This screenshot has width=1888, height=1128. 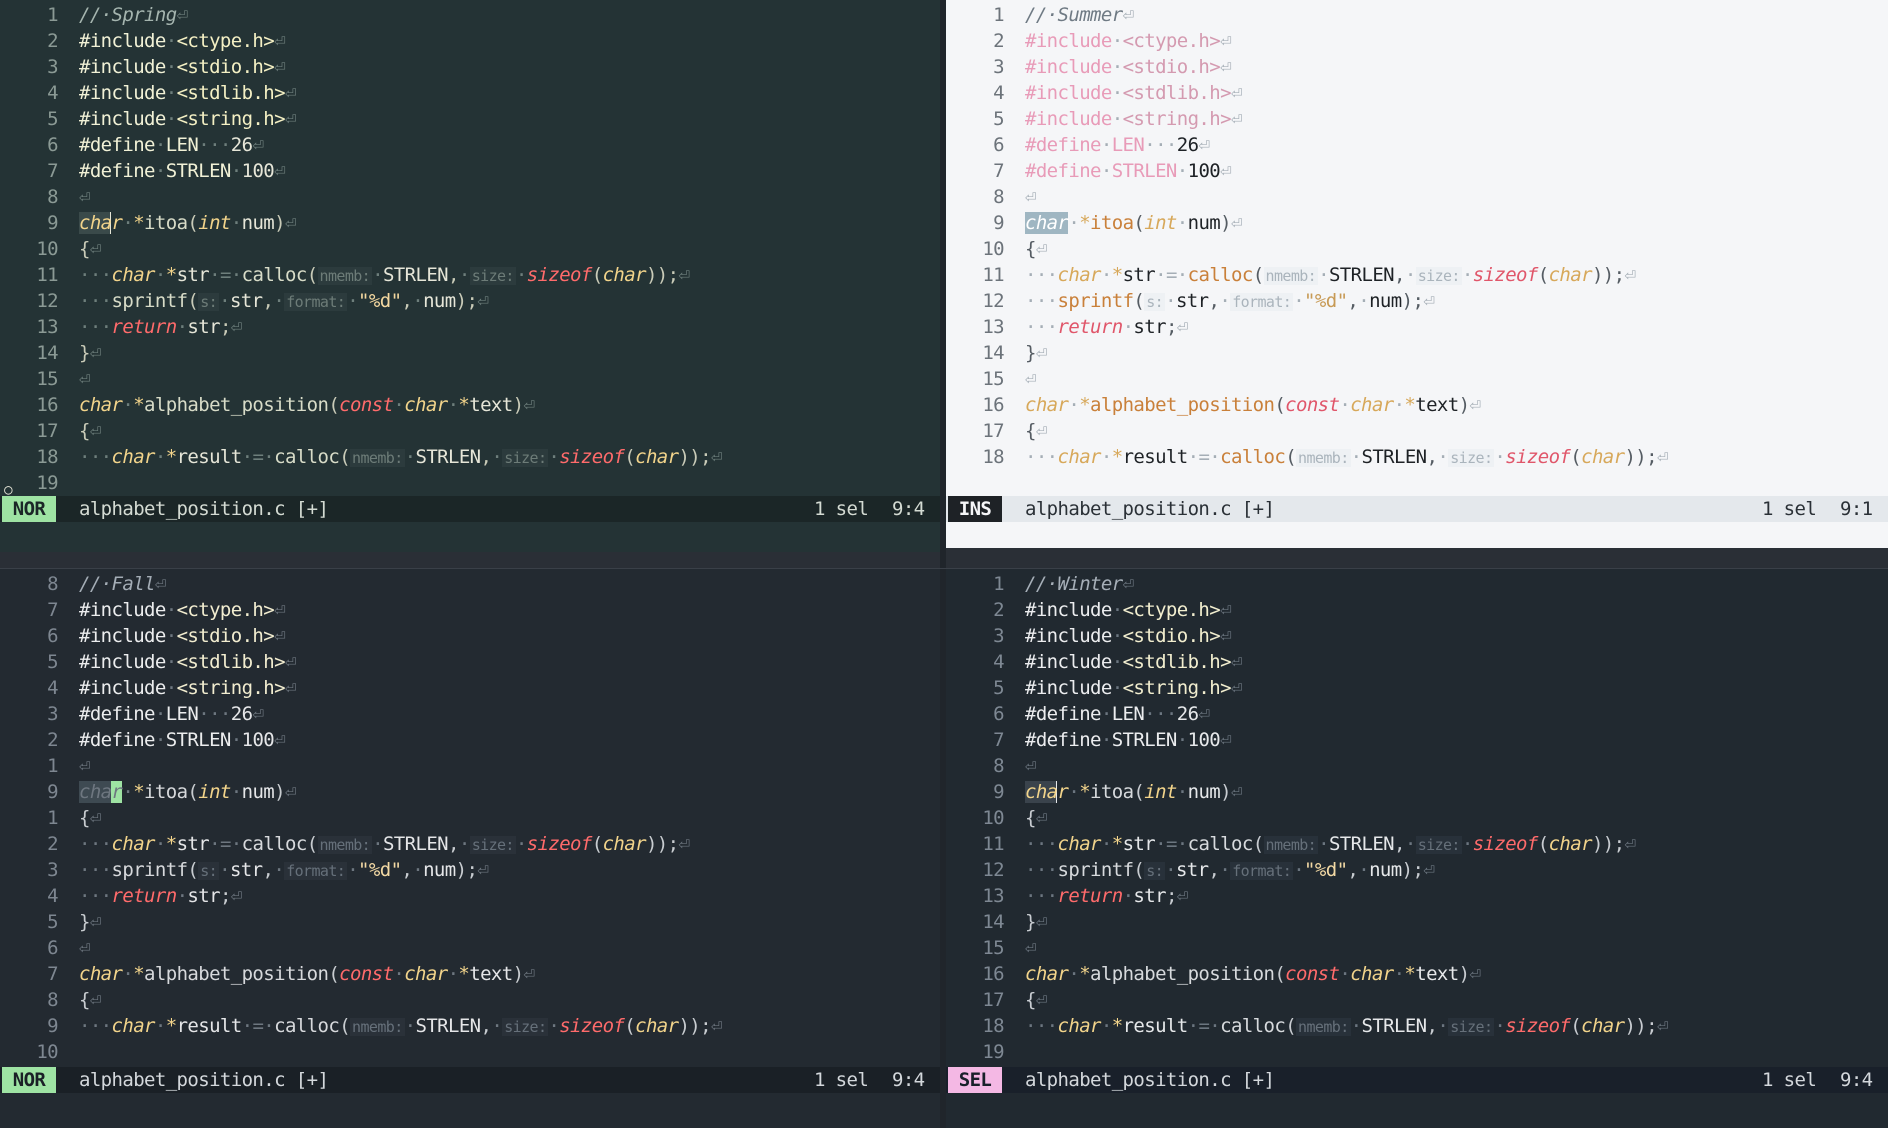 What do you see at coordinates (470, 948) in the screenshot?
I see `code-line: 6 ⏎` at bounding box center [470, 948].